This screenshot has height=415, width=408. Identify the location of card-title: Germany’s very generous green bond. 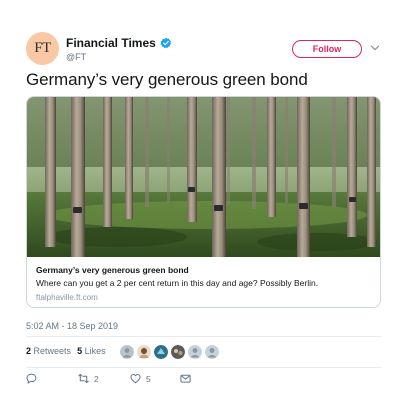
(112, 270).